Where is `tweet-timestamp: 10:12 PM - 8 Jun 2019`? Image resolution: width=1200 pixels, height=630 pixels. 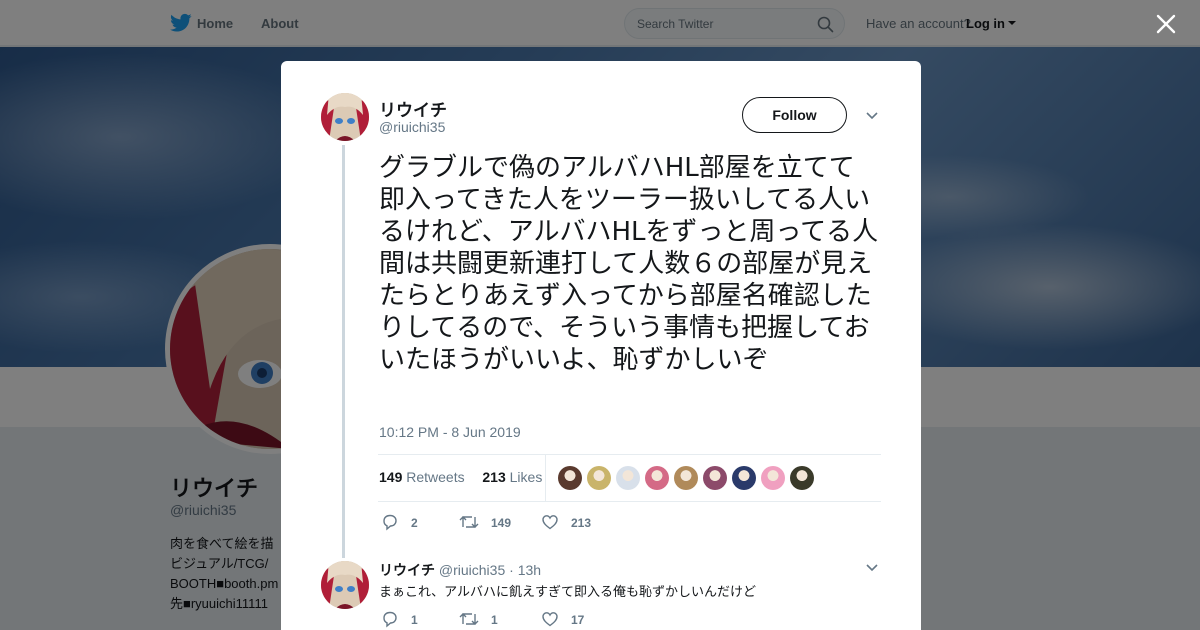
tweet-timestamp: 10:12 PM - 8 Jun 2019 is located at coordinates (450, 432).